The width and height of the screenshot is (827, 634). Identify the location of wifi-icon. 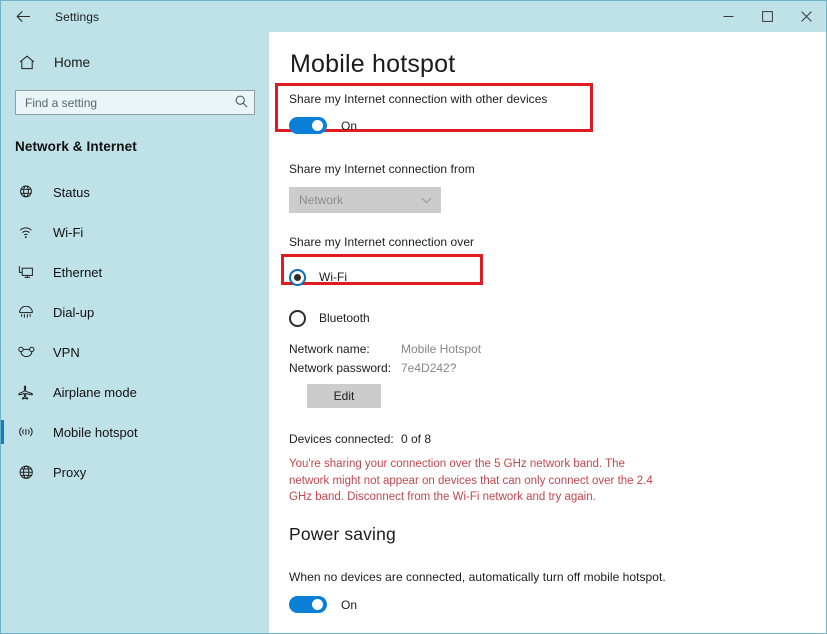
(26, 232).